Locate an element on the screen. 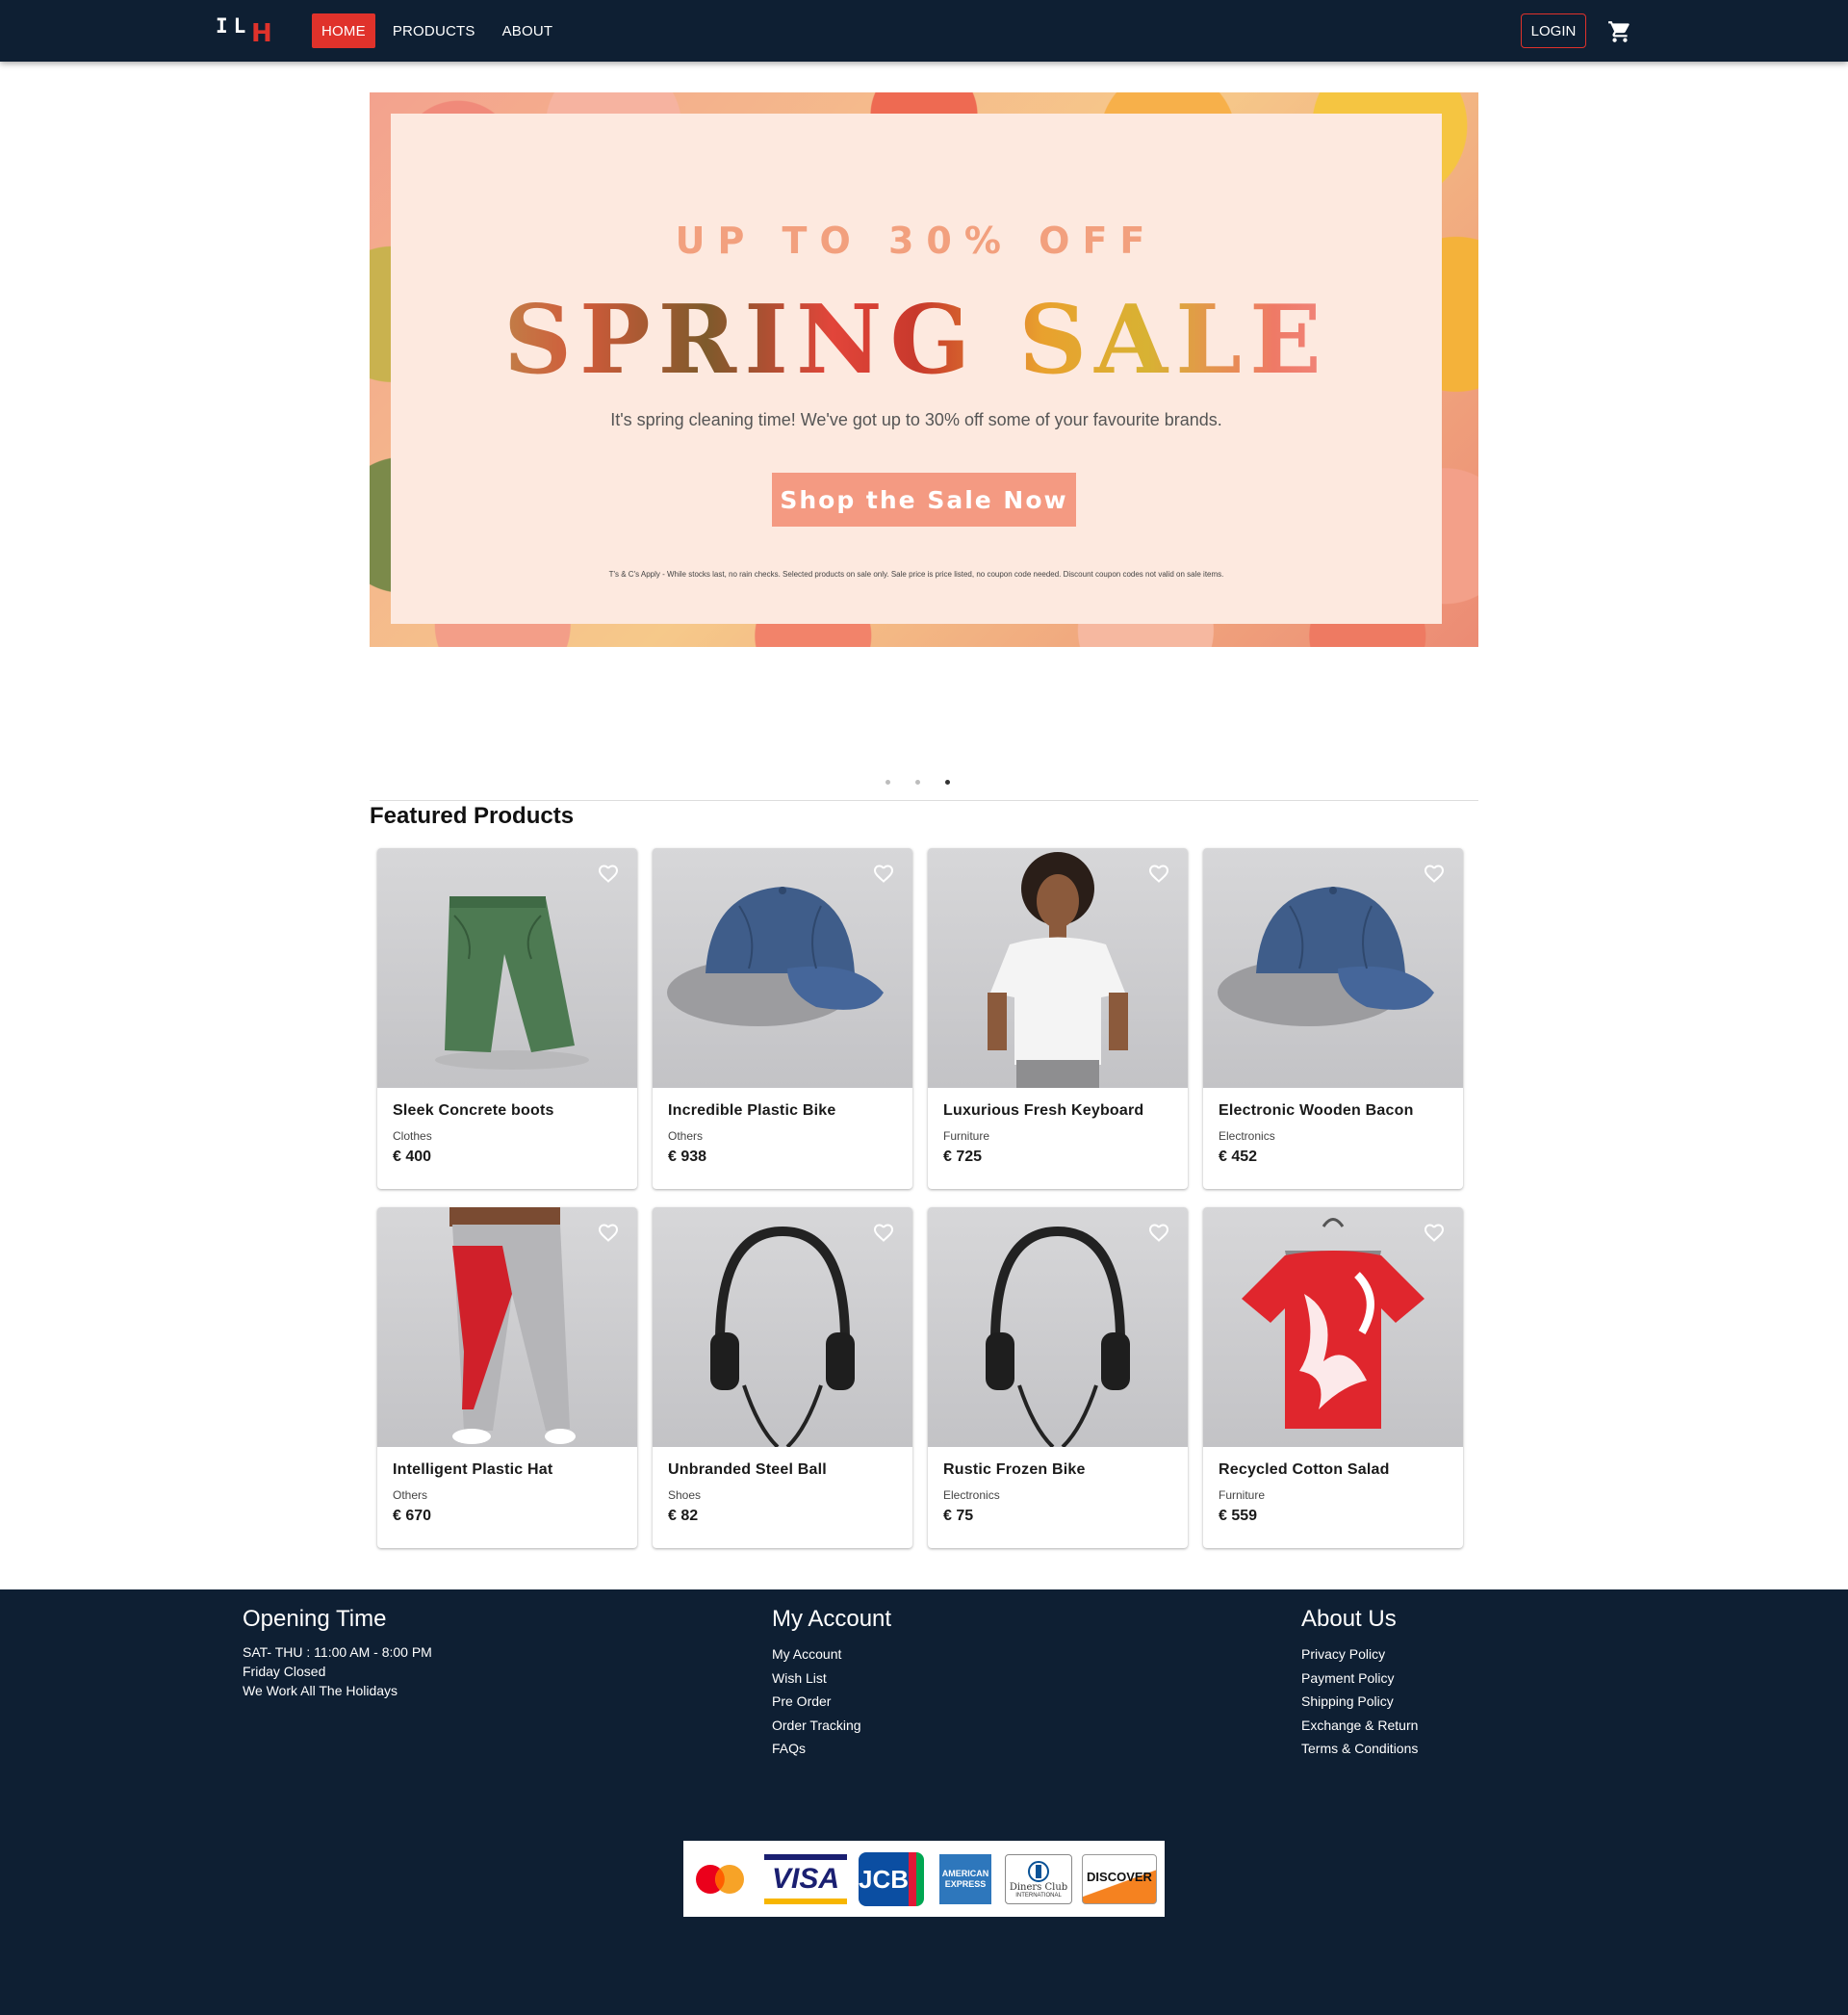 The height and width of the screenshot is (2015, 1848). shop-sale-button: Shop the Sale Now is located at coordinates (924, 500).